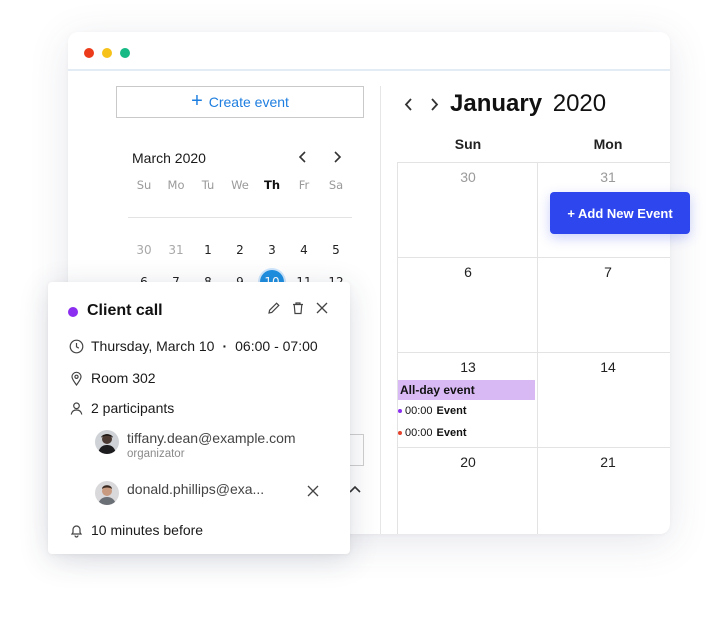  Describe the element at coordinates (468, 462) in the screenshot. I see `day-cell-number: 20` at that location.